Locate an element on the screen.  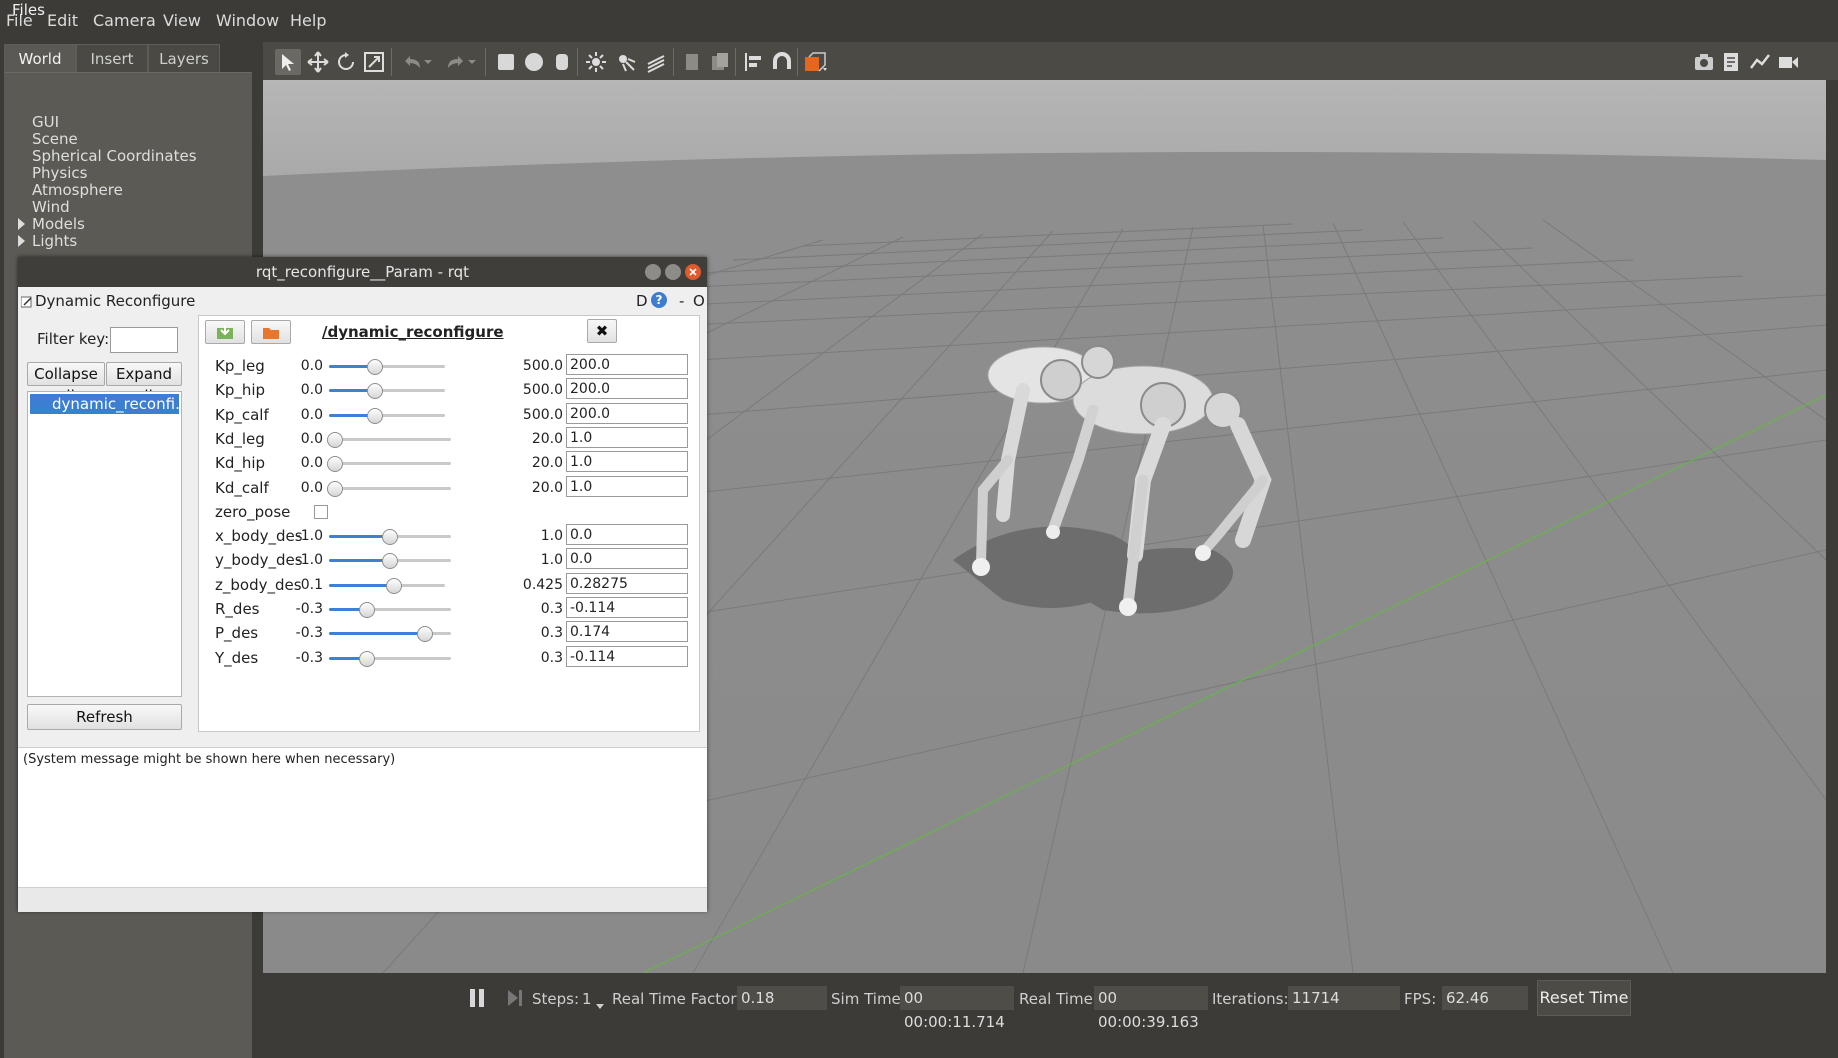
param-value-input: 0.174 is located at coordinates (627, 631).